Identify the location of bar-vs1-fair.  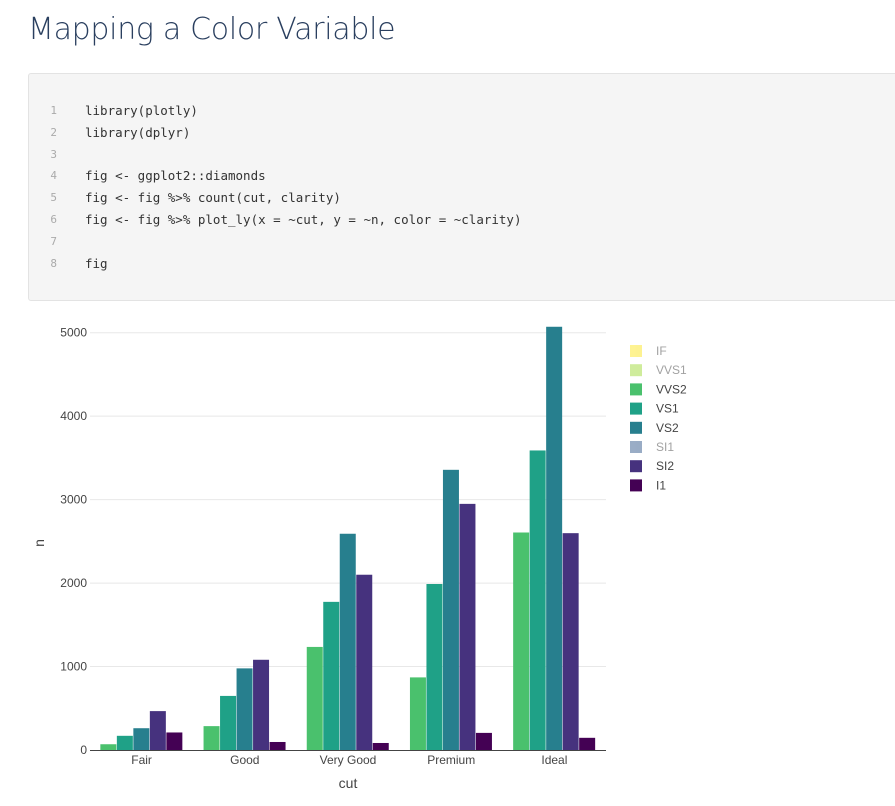
(124, 742).